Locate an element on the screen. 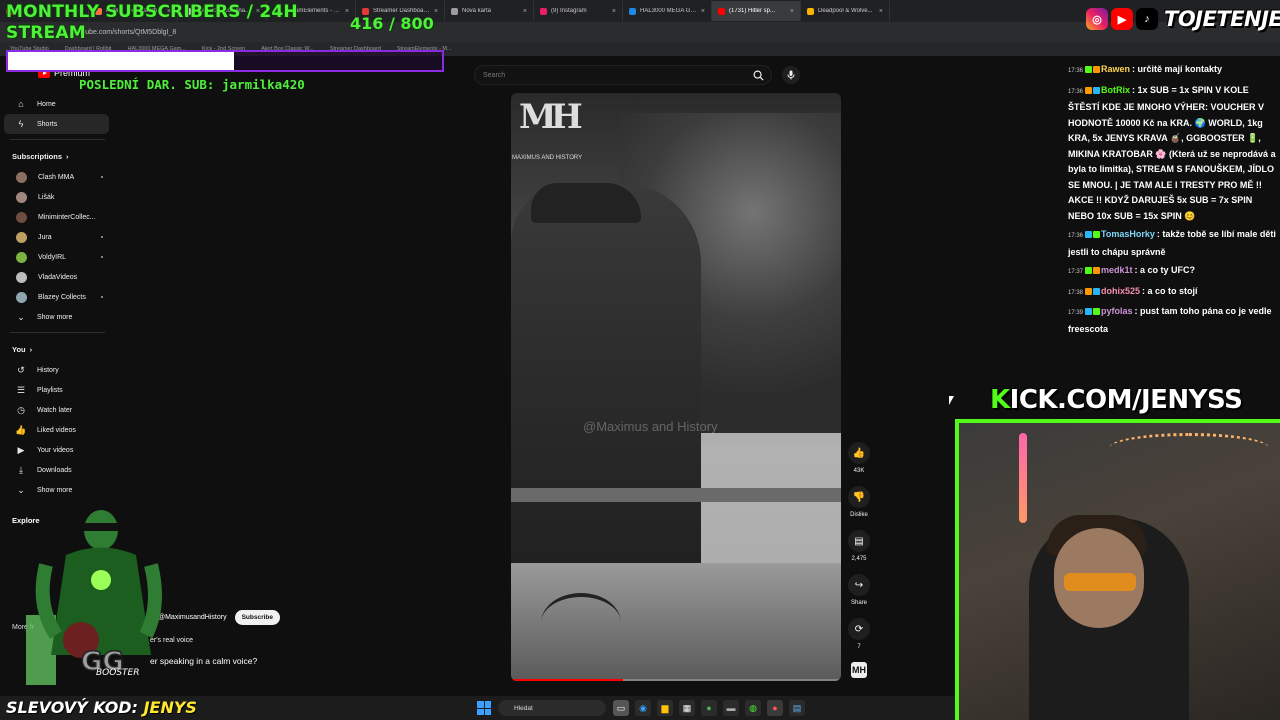  share-button: ↪ Share is located at coordinates (859, 596).